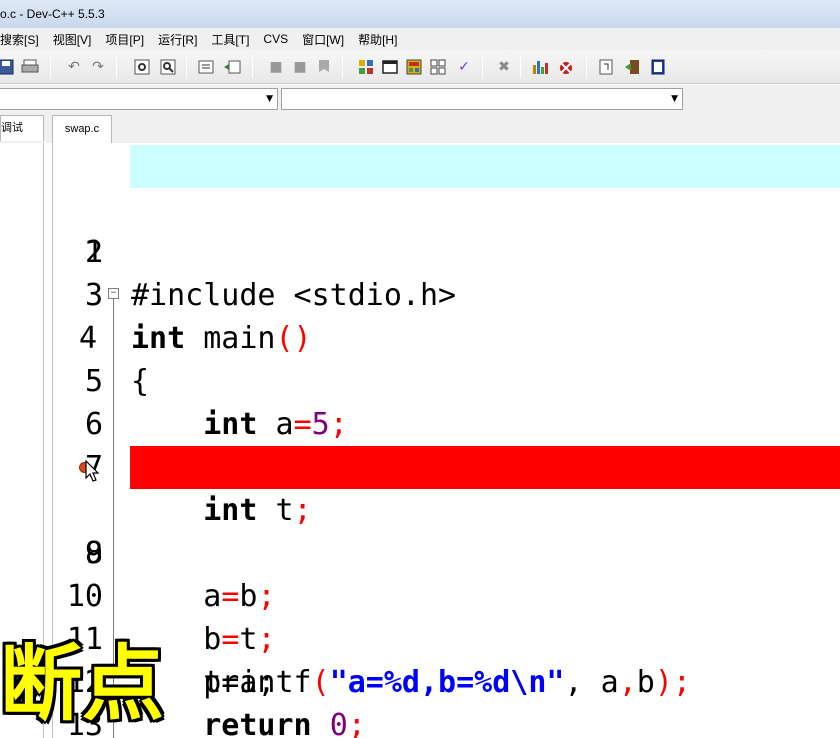 The image size is (840, 738). I want to click on class-browser-combo-row: ▼ ▼, so click(420, 99).